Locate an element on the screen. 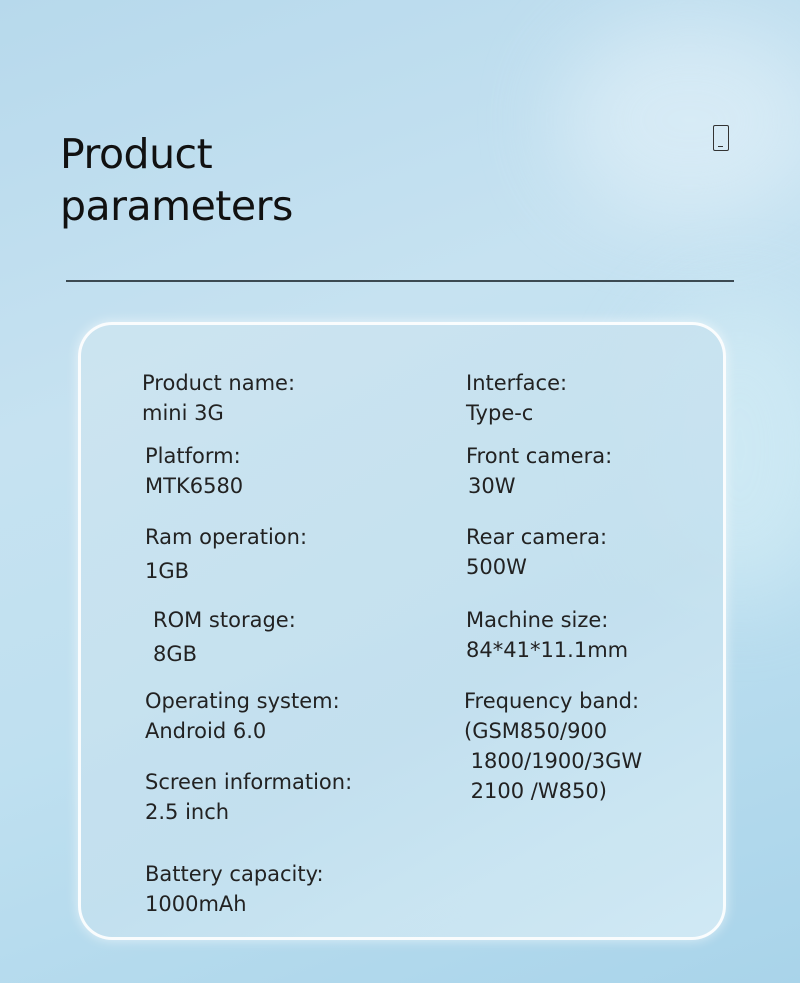  spec-value: Type-c is located at coordinates (500, 413).